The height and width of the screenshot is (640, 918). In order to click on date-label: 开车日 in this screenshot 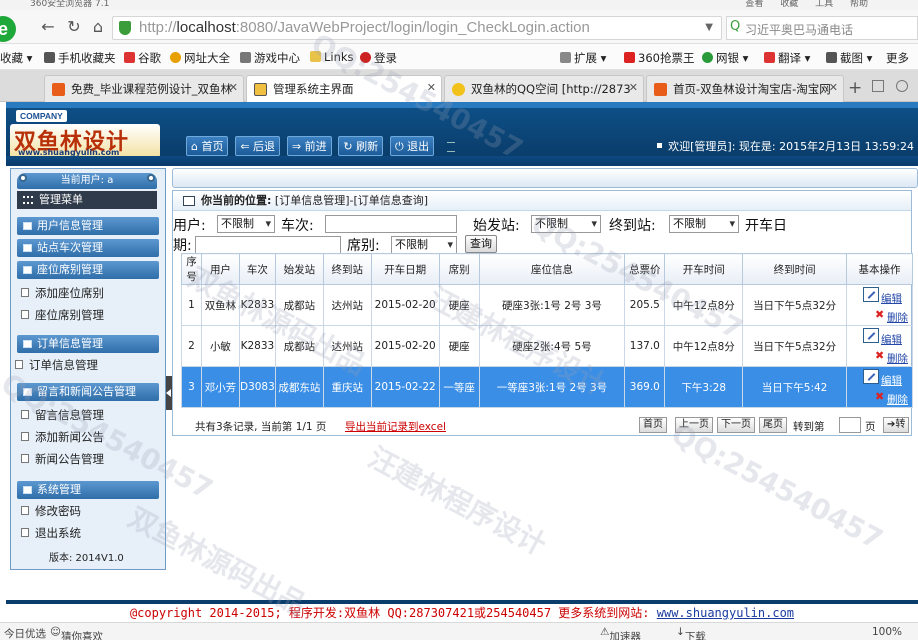, I will do `click(766, 226)`.